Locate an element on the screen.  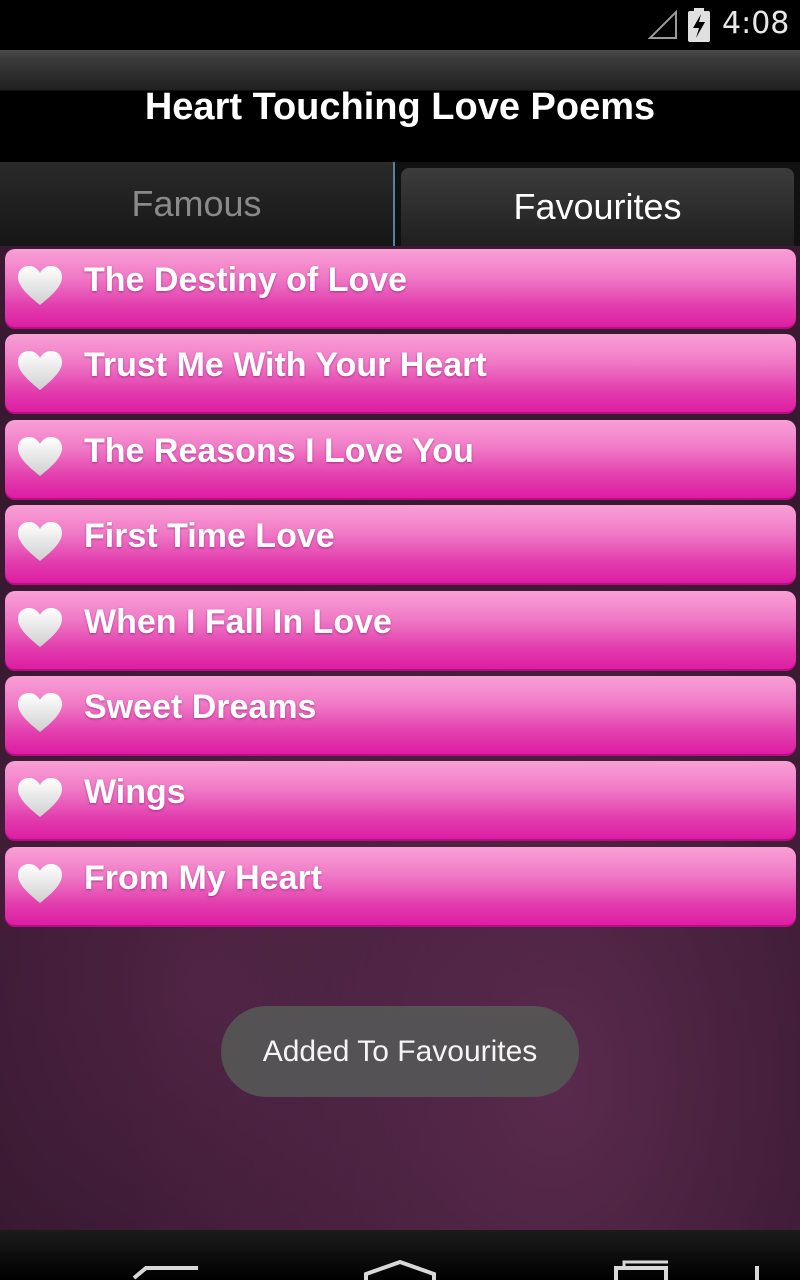
list-item: The Reasons I Love You is located at coordinates (400, 459).